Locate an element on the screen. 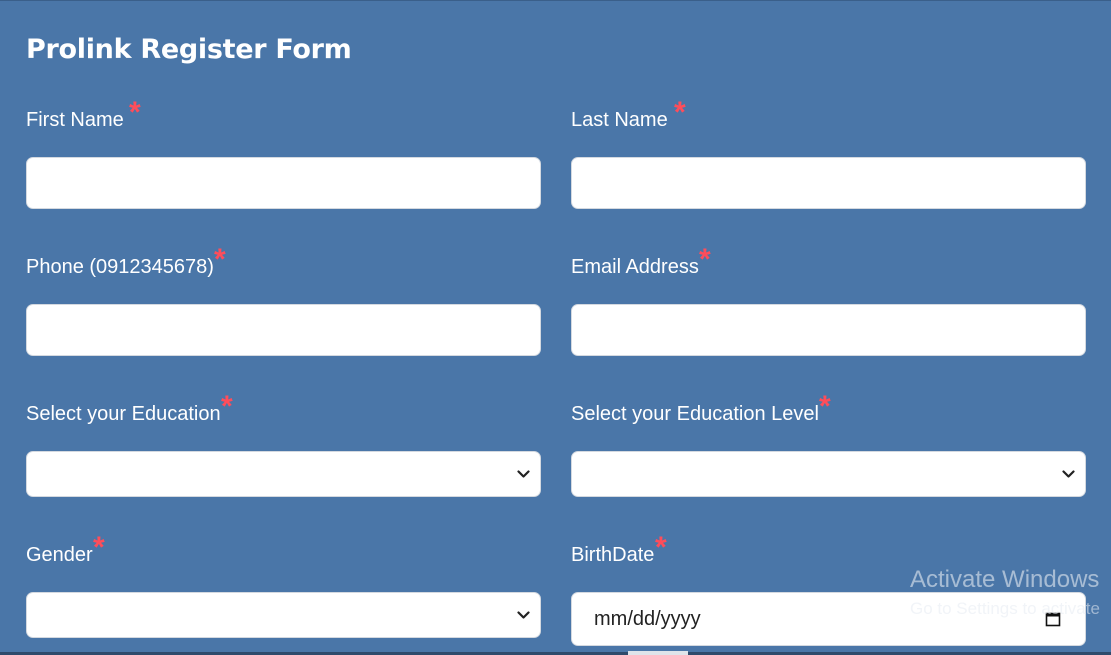  education-required-mark: * is located at coordinates (227, 406).